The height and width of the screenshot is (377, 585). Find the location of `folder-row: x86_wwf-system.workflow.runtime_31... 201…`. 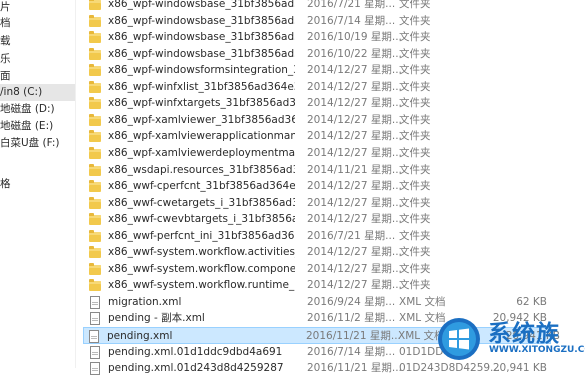

folder-row: x86_wwf-system.workflow.runtime_31... 201… is located at coordinates (311, 285).